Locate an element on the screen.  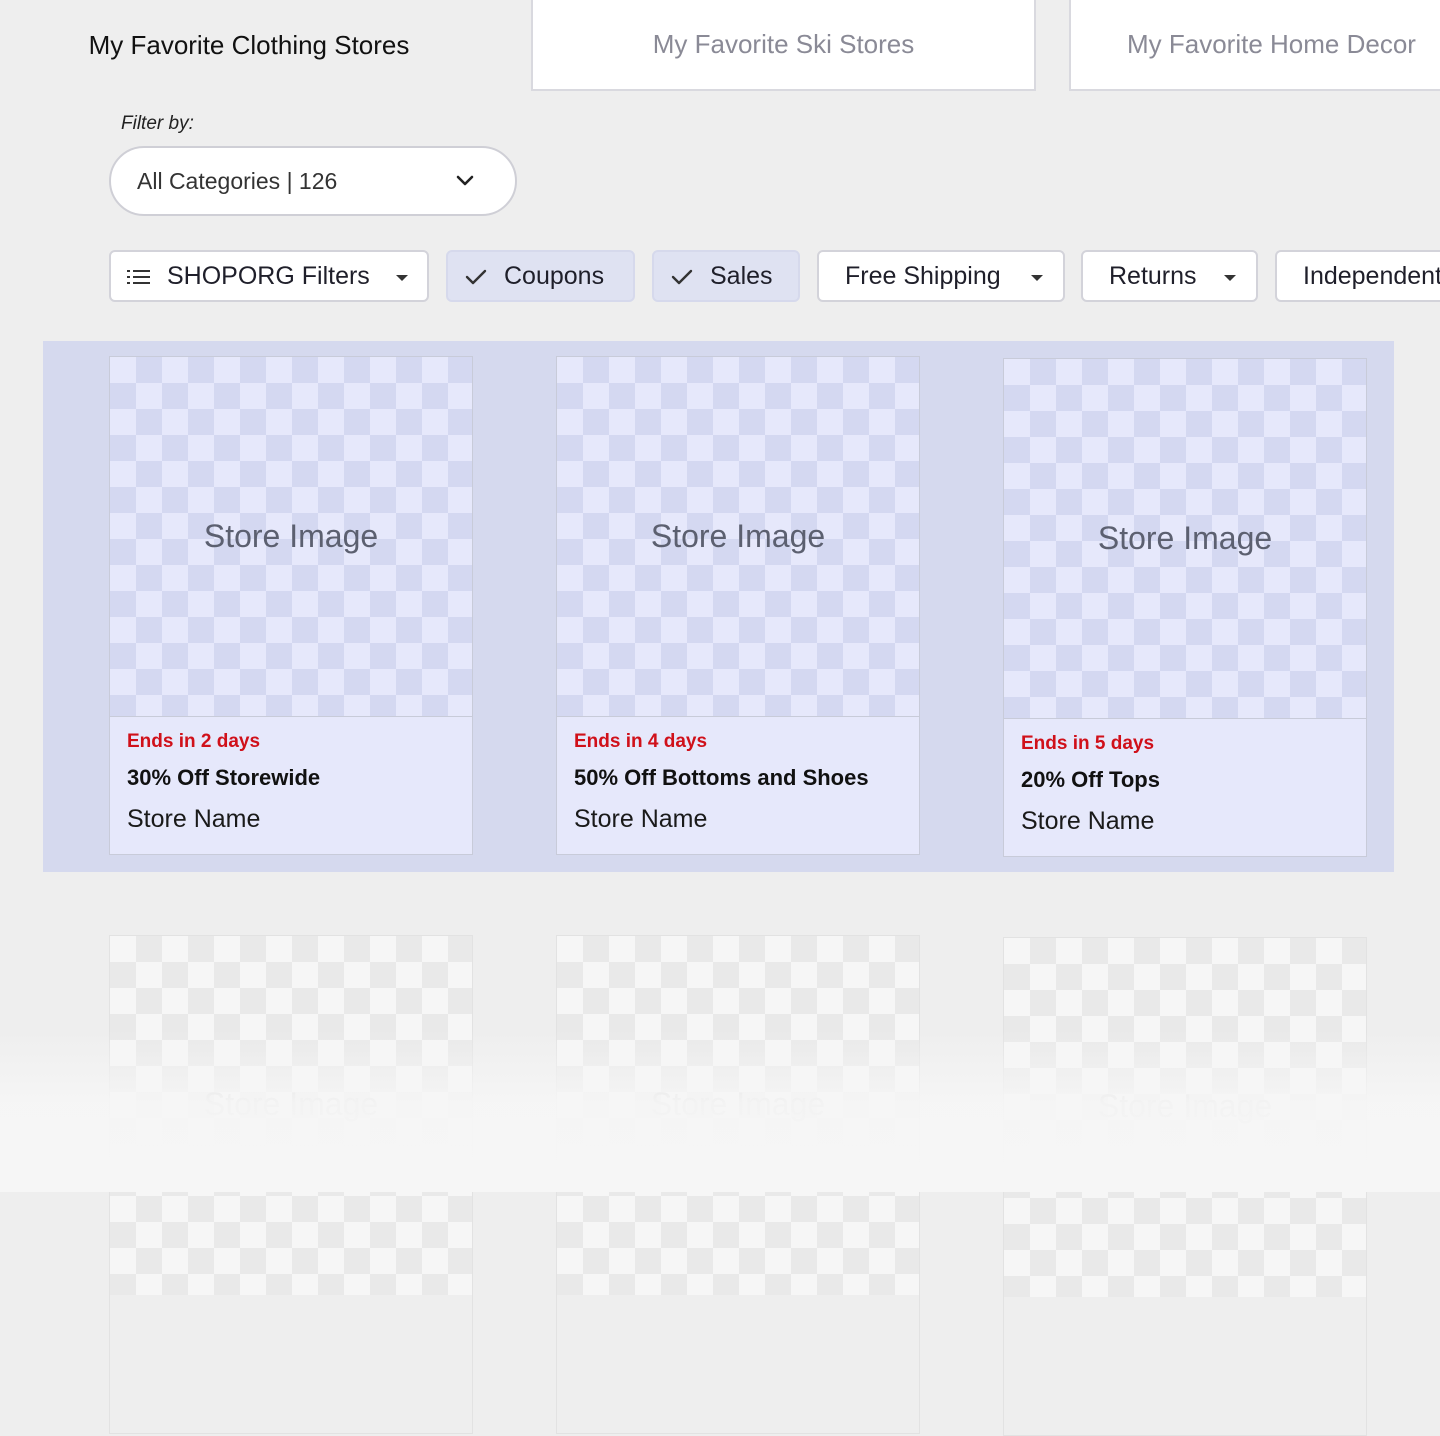
filter-label: Filter by: is located at coordinates (157, 123).